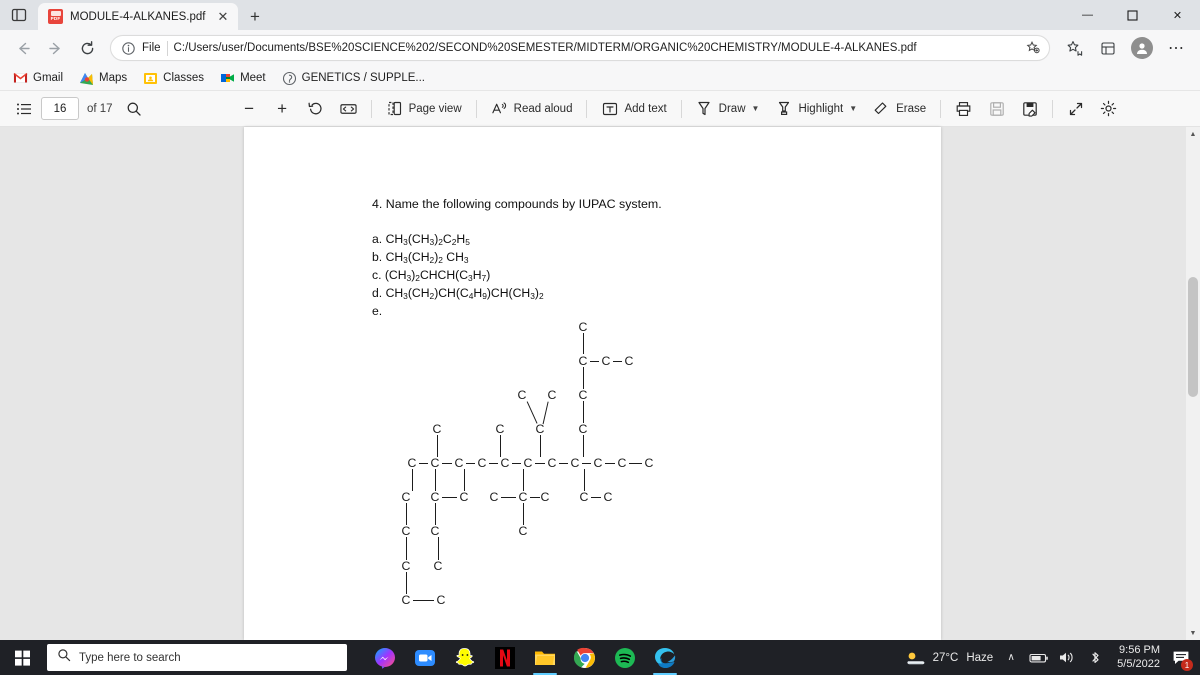 The width and height of the screenshot is (1200, 675). What do you see at coordinates (821, 108) in the screenshot?
I see `highlight-label: Highlight` at bounding box center [821, 108].